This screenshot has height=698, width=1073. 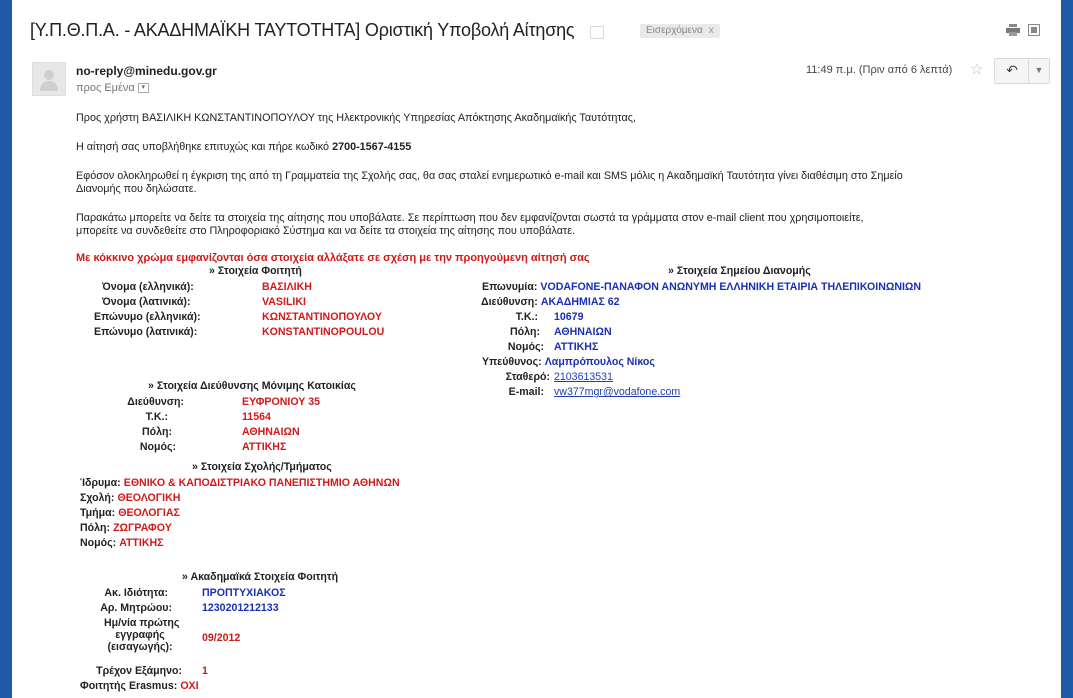 I want to click on student-field-value: VASILIKI, so click(x=284, y=302).